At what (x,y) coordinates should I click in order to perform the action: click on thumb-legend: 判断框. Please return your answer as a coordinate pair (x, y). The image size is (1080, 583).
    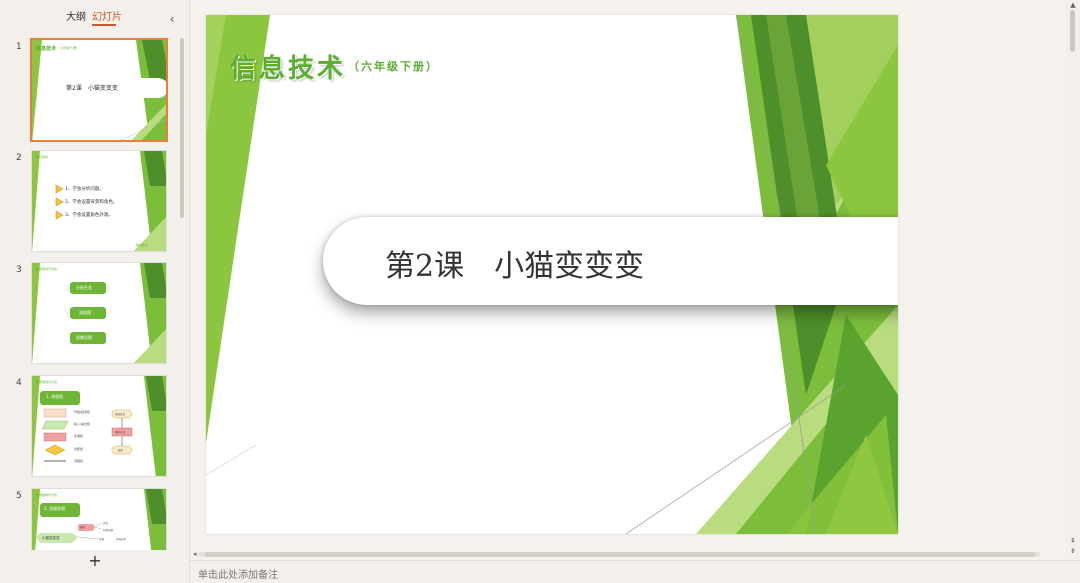
    Looking at the image, I should click on (79, 449).